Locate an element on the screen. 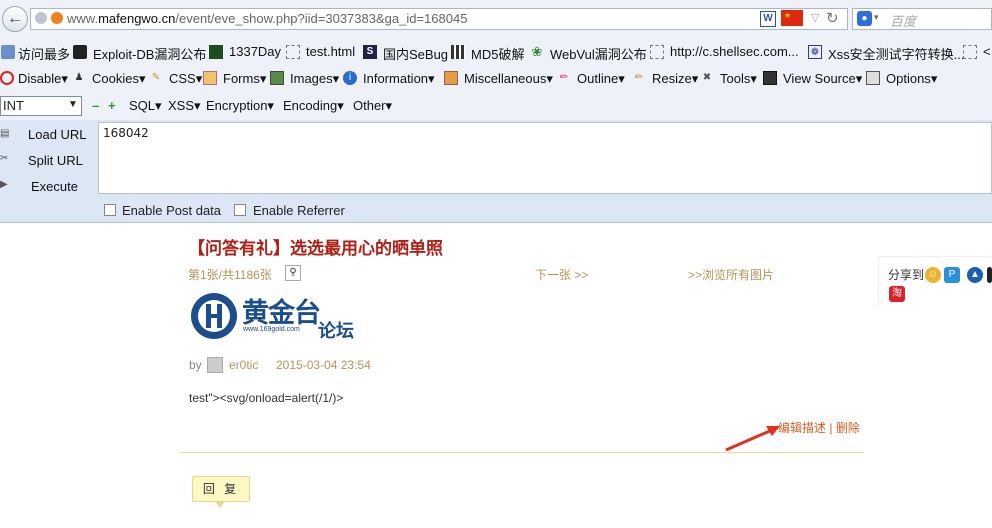 The image size is (992, 528). qzone-icon: ☺ is located at coordinates (933, 275).